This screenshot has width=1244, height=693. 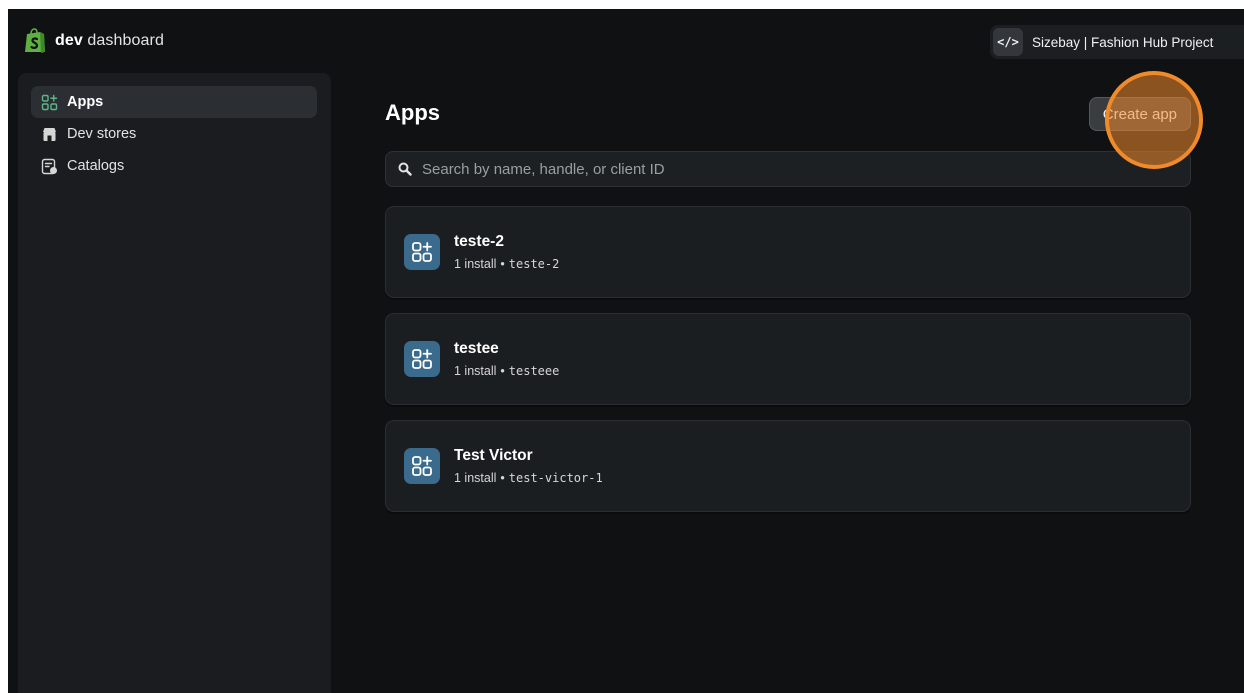 What do you see at coordinates (35, 40) in the screenshot?
I see `shopify-bag-icon` at bounding box center [35, 40].